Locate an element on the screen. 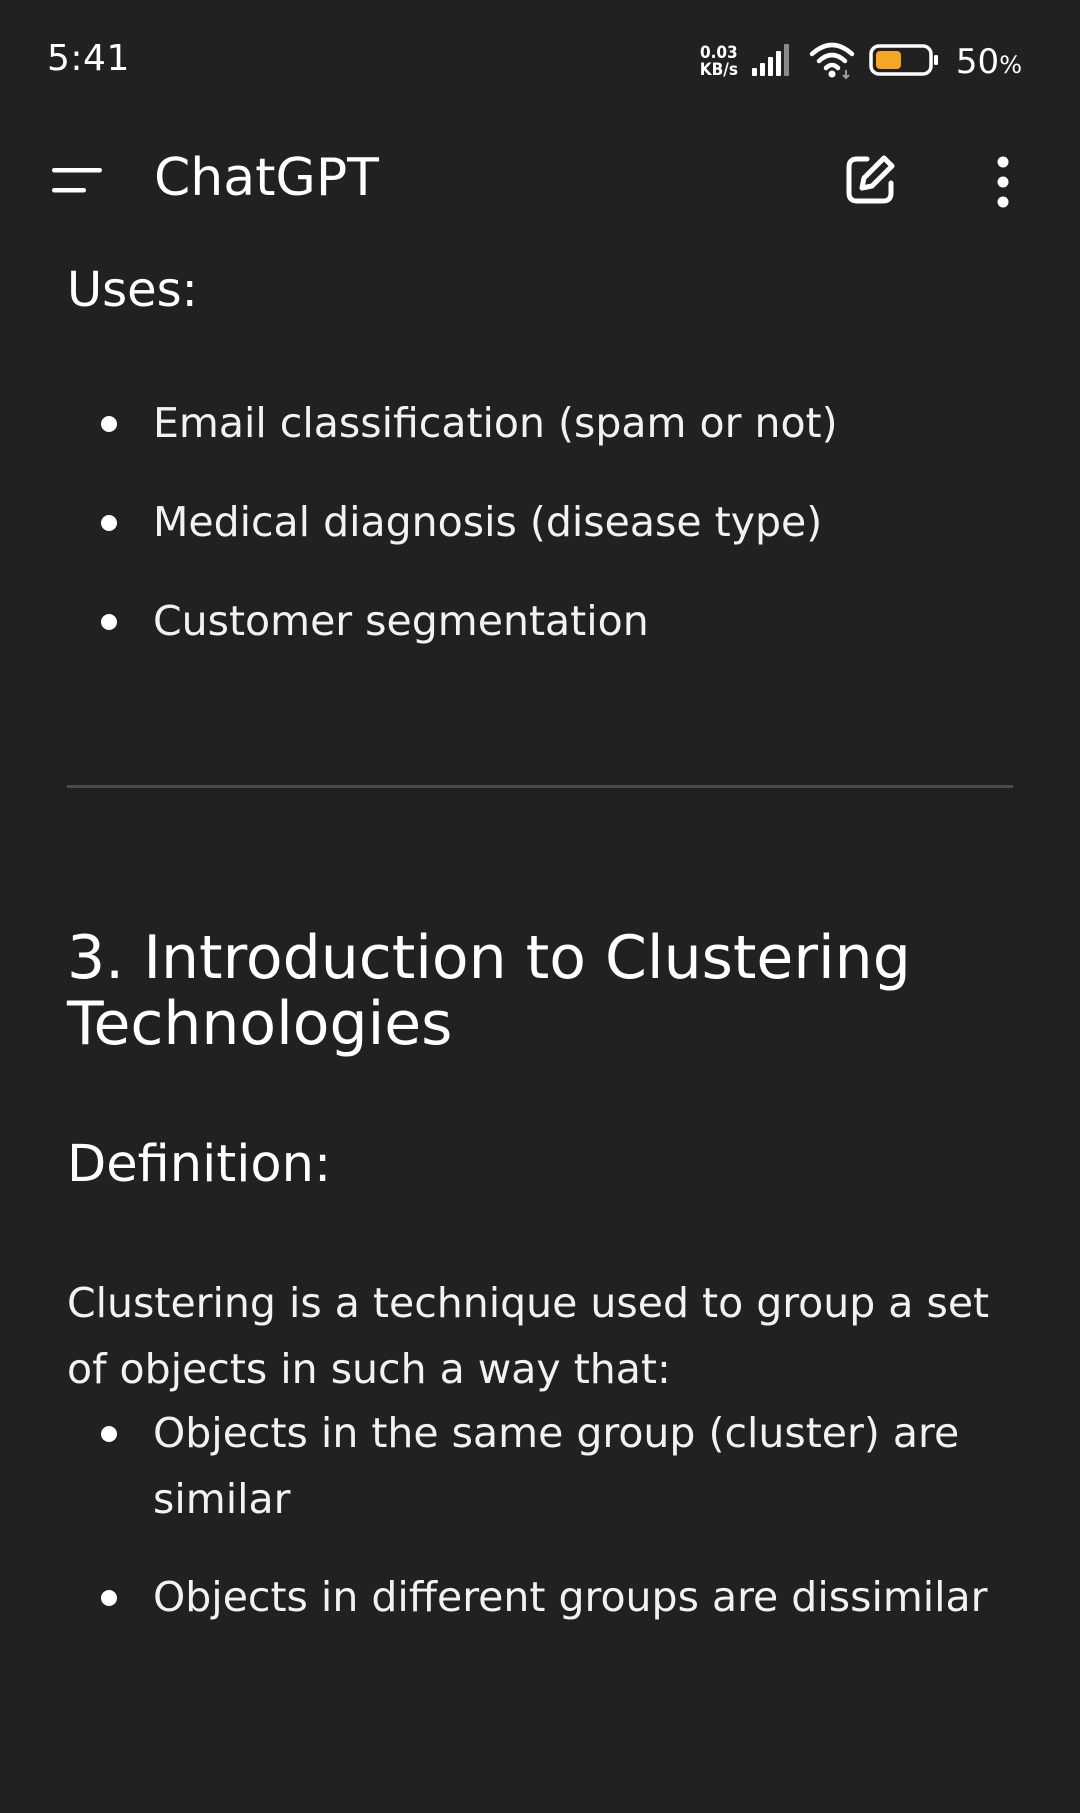 This screenshot has height=1813, width=1080. new-chat-icon is located at coordinates (870, 180).